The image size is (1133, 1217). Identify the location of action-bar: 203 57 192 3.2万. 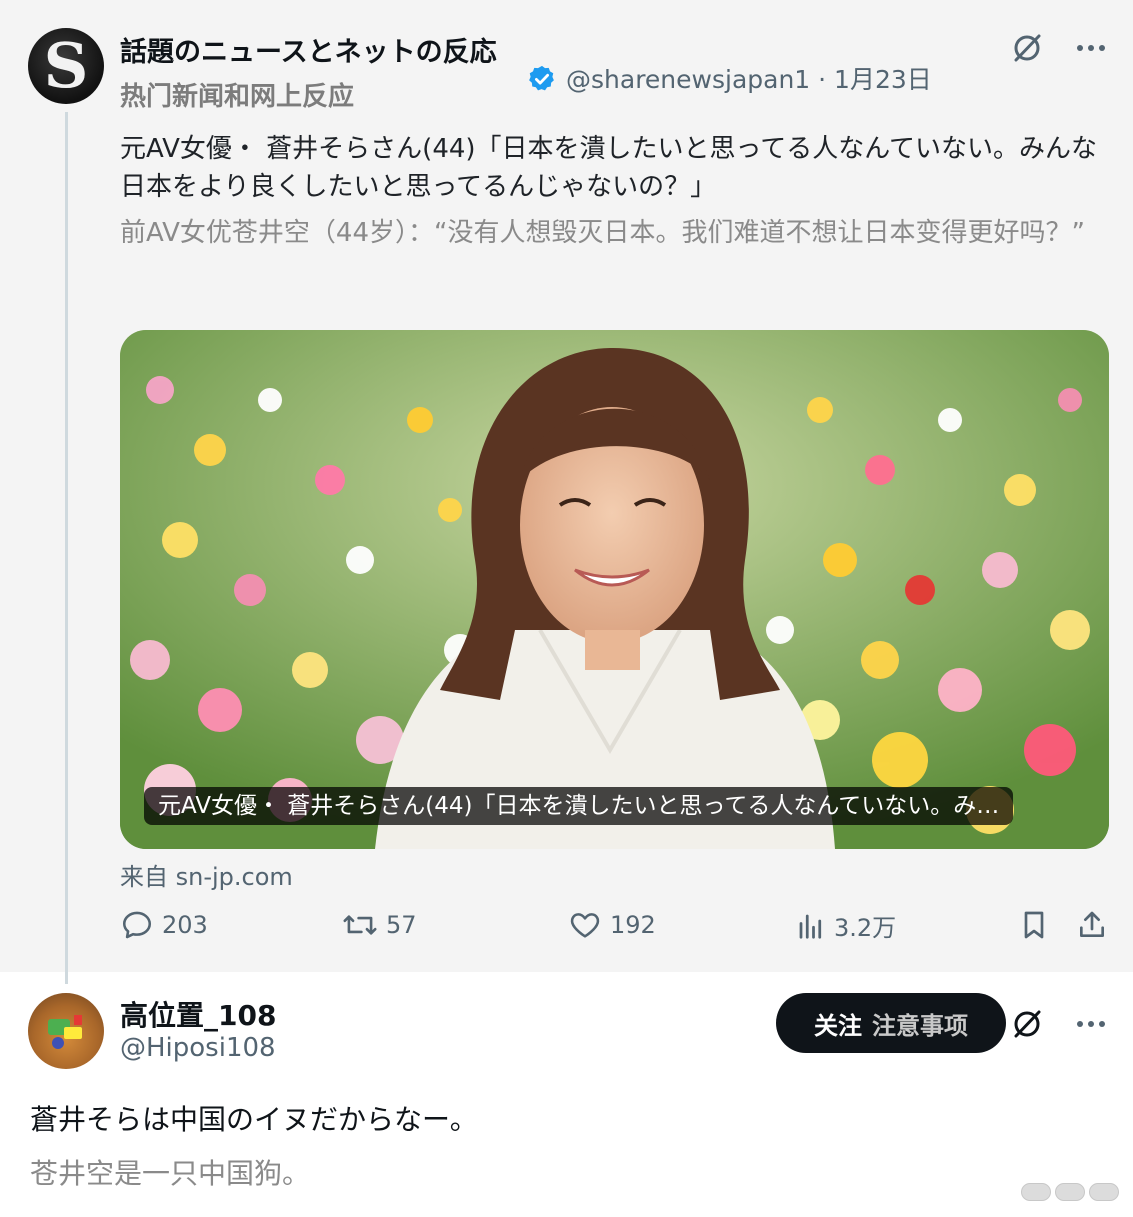
(617, 930).